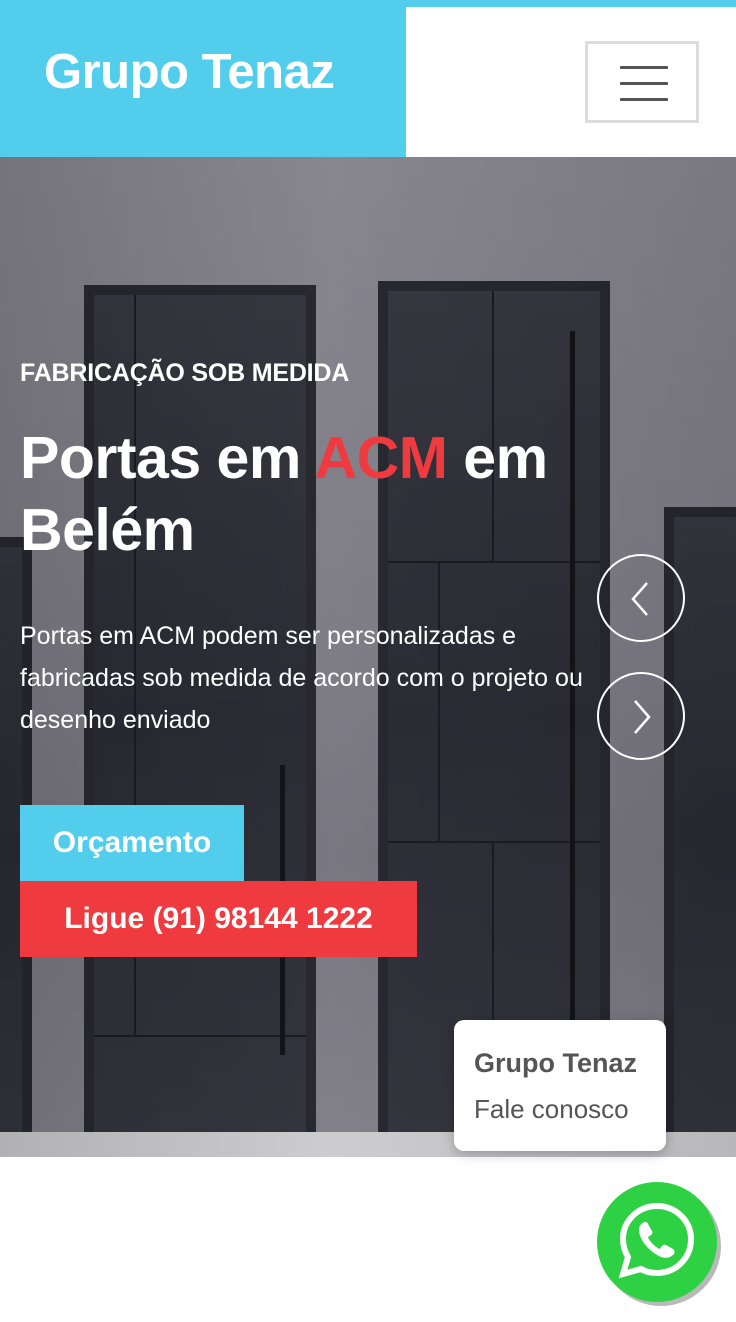  What do you see at coordinates (218, 919) in the screenshot?
I see `call-button: Ligue (91) 98144 1222` at bounding box center [218, 919].